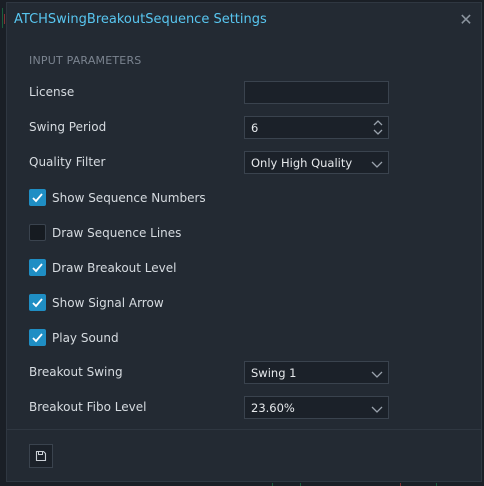 The height and width of the screenshot is (486, 484). I want to click on breakout-fibo-level-select: 23.60%, so click(316, 407).